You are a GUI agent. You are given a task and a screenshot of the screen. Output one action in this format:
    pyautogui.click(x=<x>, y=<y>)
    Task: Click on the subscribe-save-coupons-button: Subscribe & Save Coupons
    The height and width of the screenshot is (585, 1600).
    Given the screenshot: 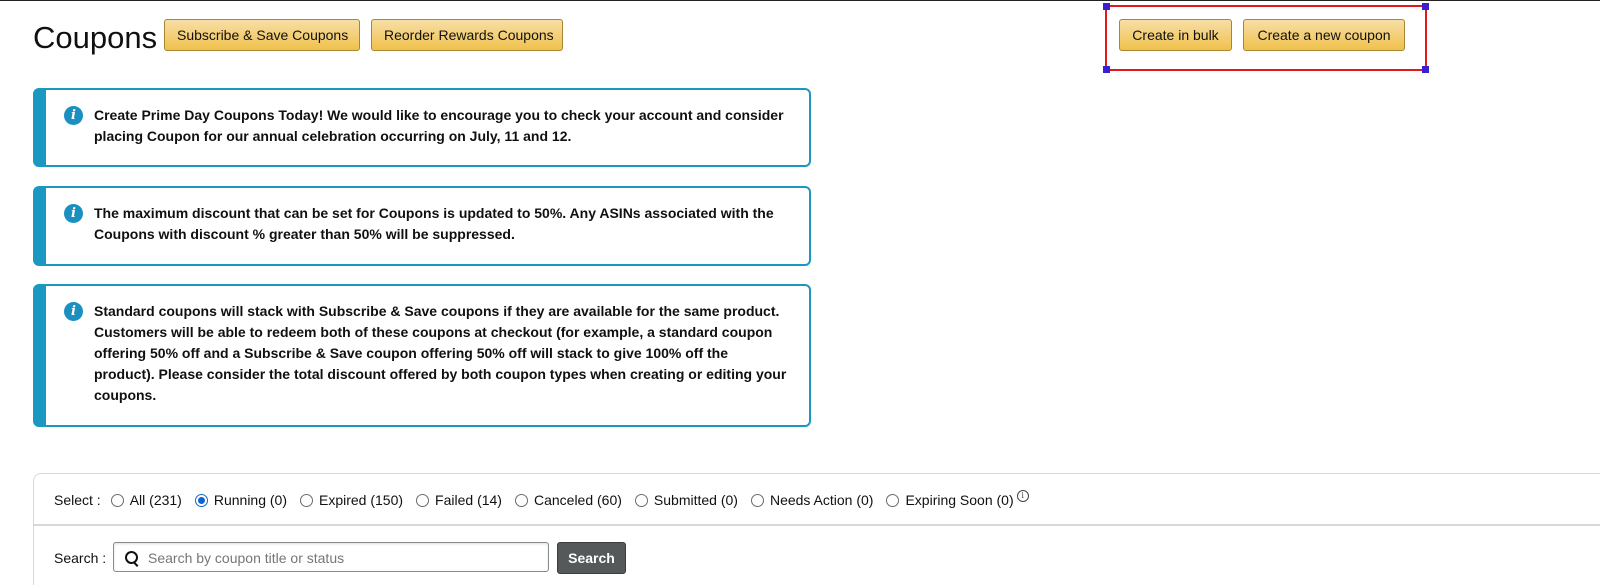 What is the action you would take?
    pyautogui.click(x=262, y=35)
    